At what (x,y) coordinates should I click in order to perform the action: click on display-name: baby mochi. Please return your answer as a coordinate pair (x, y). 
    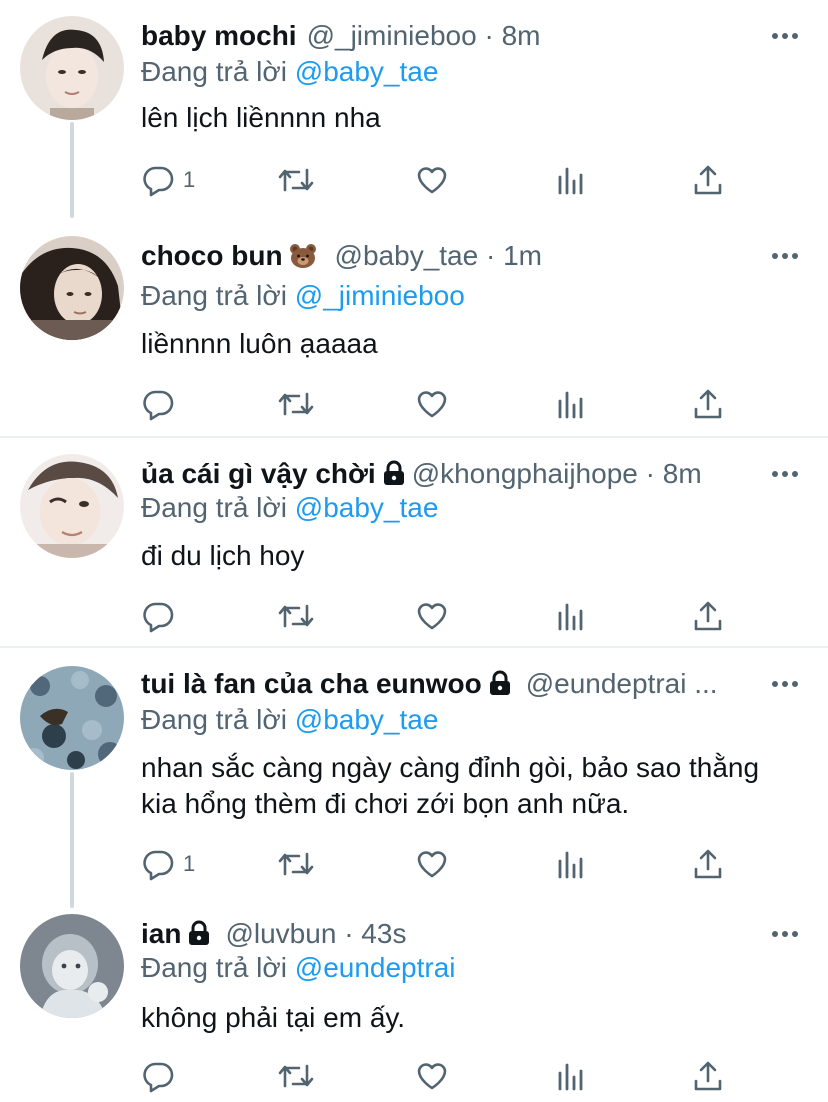
    Looking at the image, I should click on (219, 35).